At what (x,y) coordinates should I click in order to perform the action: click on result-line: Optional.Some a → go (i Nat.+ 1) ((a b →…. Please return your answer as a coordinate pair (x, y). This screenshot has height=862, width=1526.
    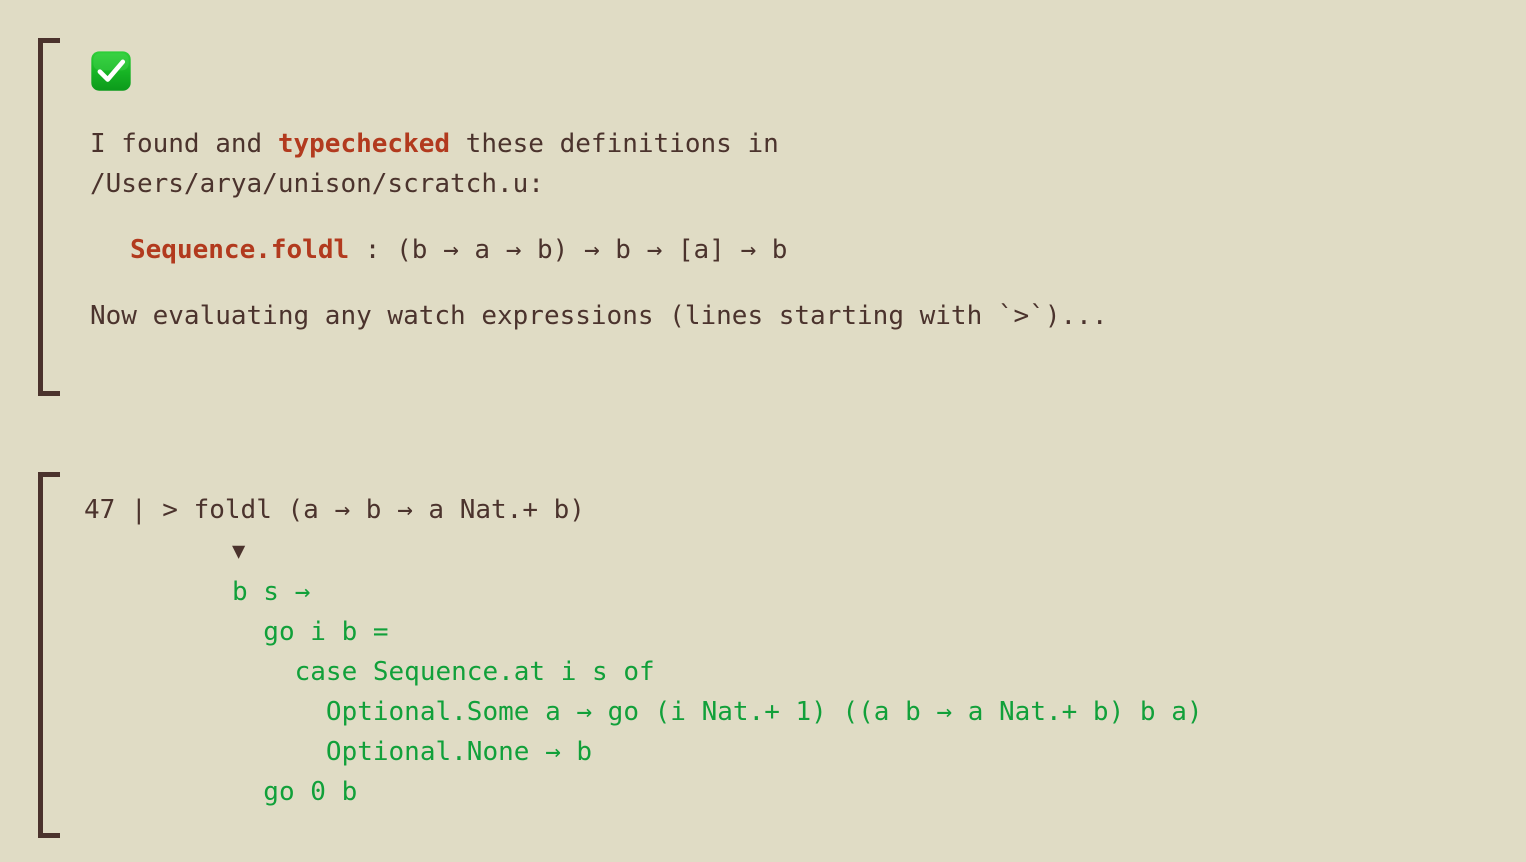
    Looking at the image, I should click on (717, 712).